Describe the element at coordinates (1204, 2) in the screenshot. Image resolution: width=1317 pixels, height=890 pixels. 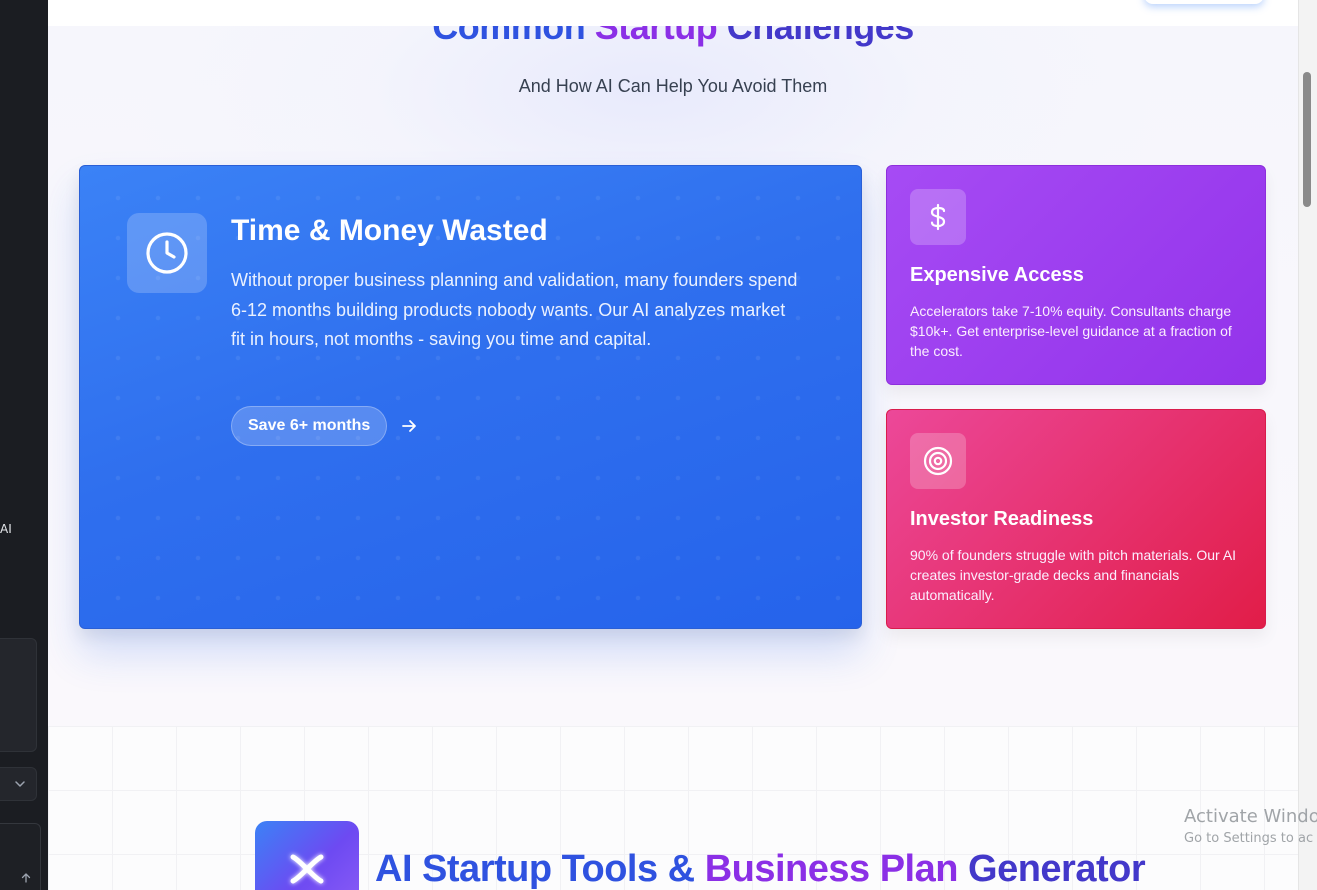
I see `navbar-cta-button` at that location.